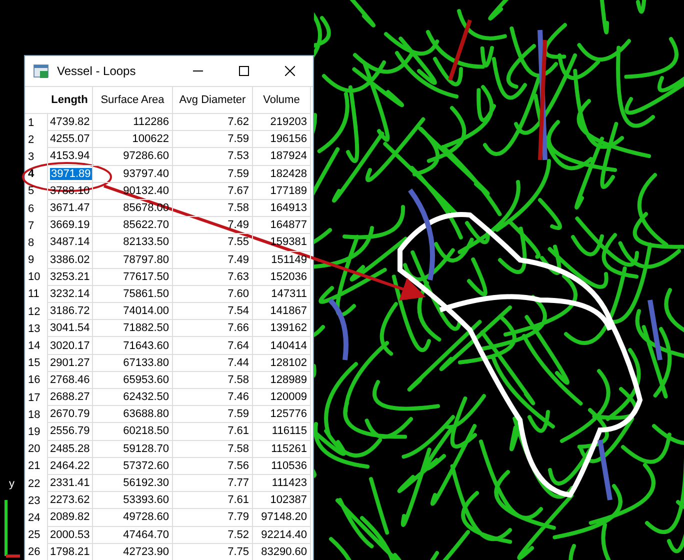  I want to click on row-number: 22, so click(34, 484).